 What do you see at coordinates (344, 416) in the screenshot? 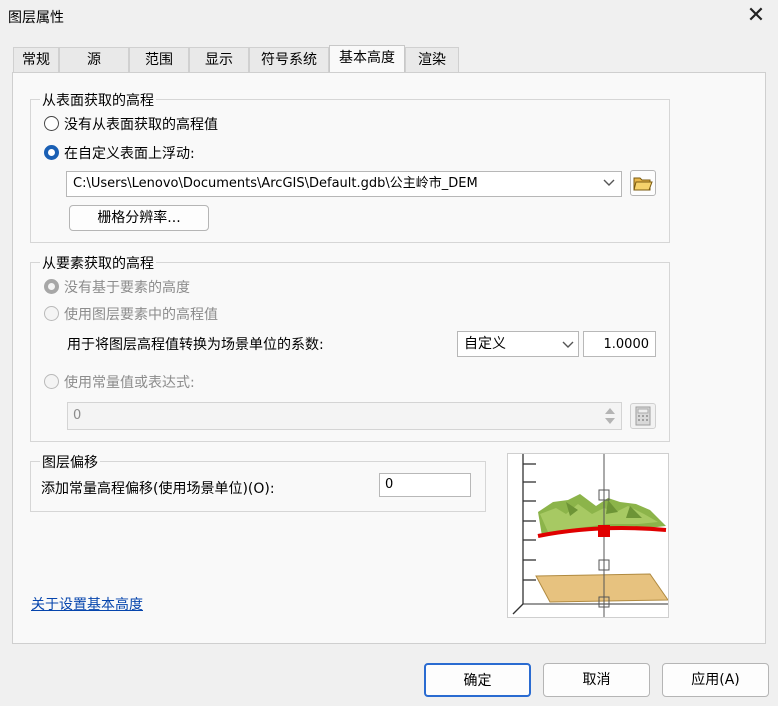
I see `expression-input: 0` at bounding box center [344, 416].